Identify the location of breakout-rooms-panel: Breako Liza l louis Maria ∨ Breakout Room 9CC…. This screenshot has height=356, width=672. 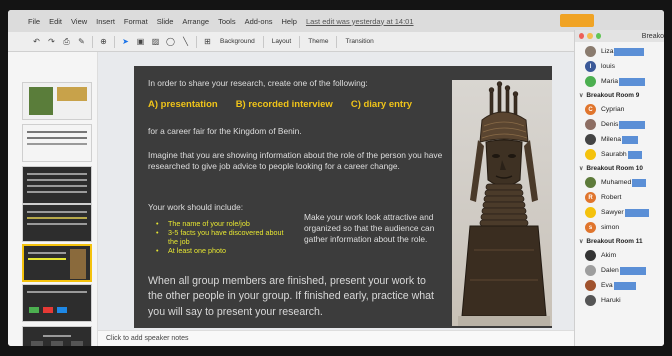
(619, 188).